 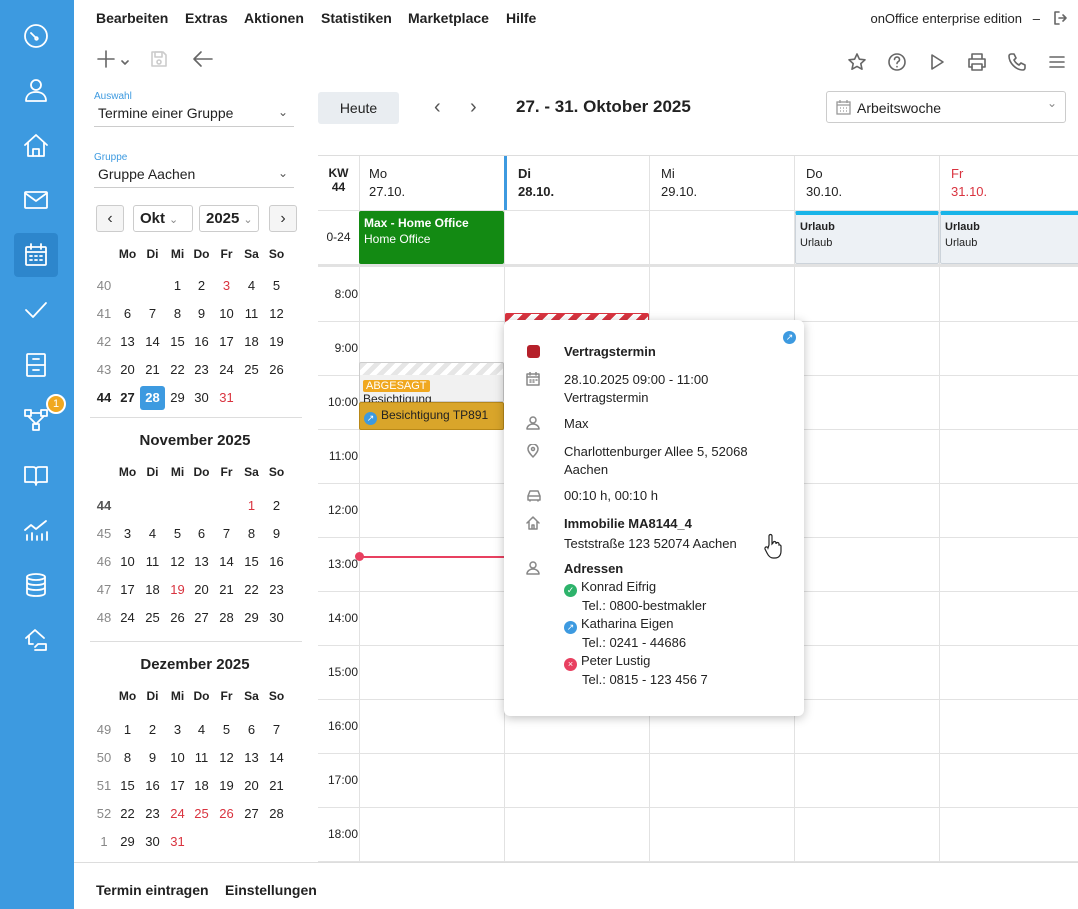 I want to click on menu-bearbeiten: Bearbeiten, so click(x=132, y=18).